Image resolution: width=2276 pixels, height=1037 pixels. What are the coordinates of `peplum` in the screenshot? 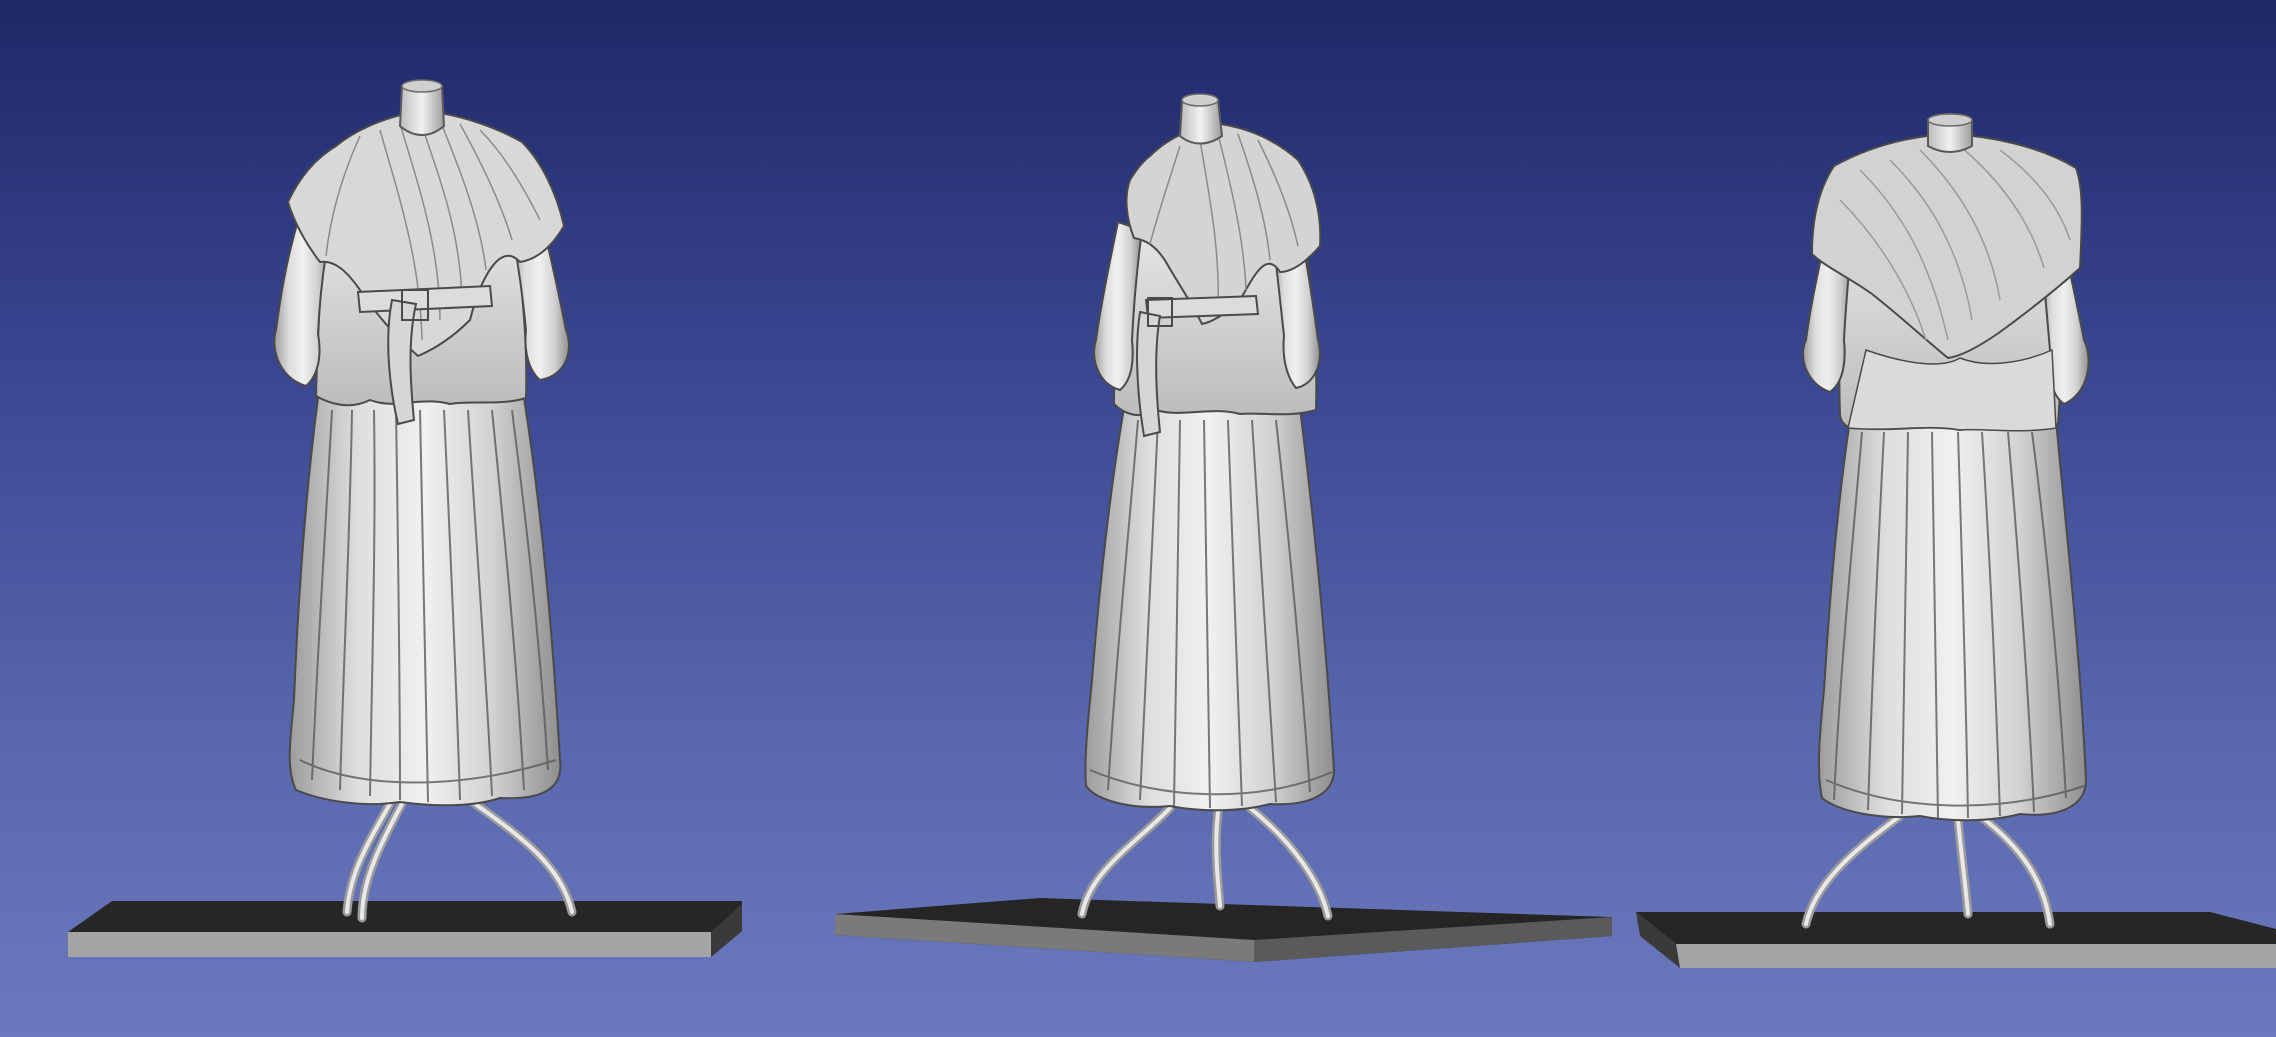 It's located at (1952, 390).